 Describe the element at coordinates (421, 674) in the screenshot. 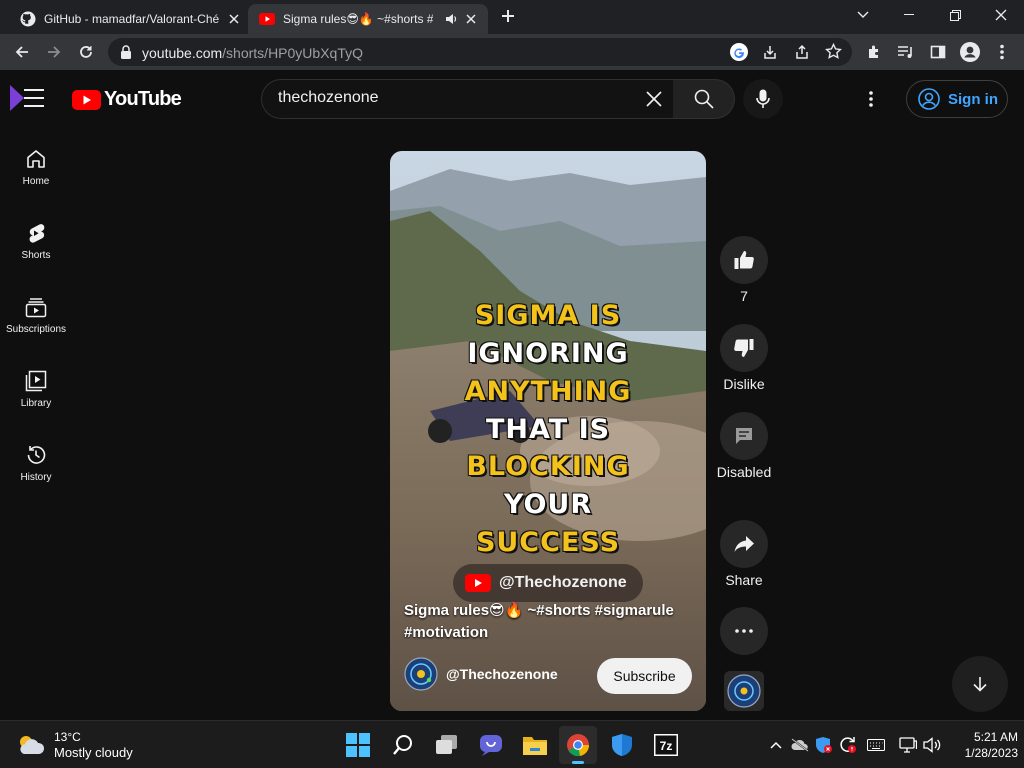

I see `avatar` at that location.